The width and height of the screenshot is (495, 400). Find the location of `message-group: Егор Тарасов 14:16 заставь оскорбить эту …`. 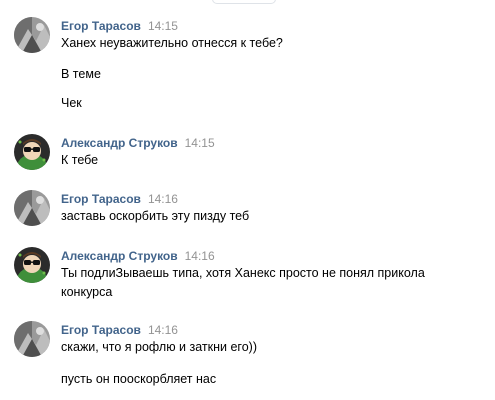

message-group: Егор Тарасов 14:16 заставь оскорбить эту … is located at coordinates (247, 210).